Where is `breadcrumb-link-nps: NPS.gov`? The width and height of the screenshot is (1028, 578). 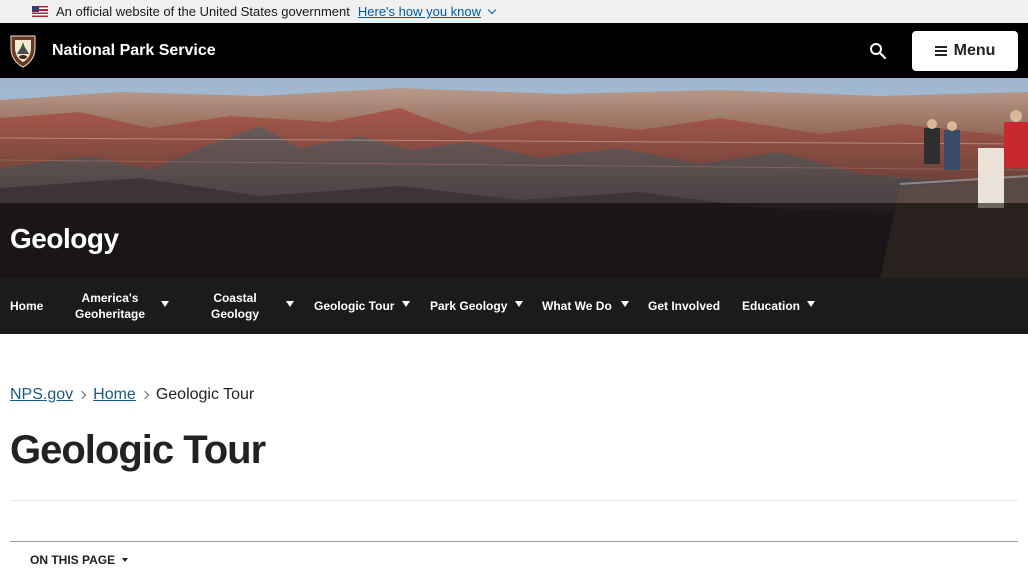 breadcrumb-link-nps: NPS.gov is located at coordinates (41, 395).